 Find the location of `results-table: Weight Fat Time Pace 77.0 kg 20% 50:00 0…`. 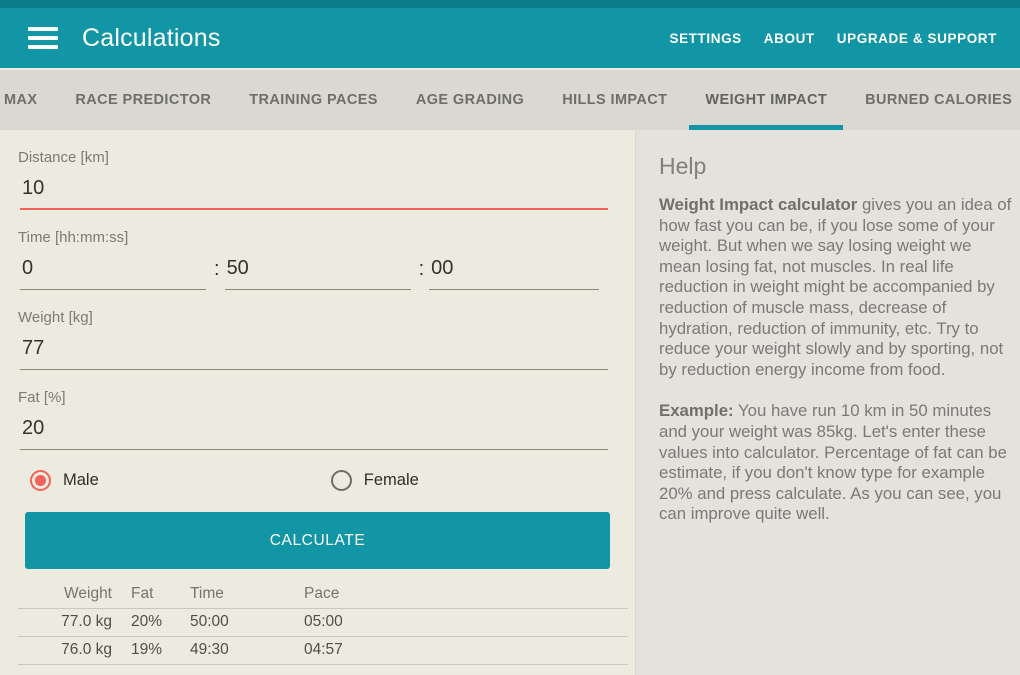

results-table: Weight Fat Time Pace 77.0 kg 20% 50:00 0… is located at coordinates (323, 623).